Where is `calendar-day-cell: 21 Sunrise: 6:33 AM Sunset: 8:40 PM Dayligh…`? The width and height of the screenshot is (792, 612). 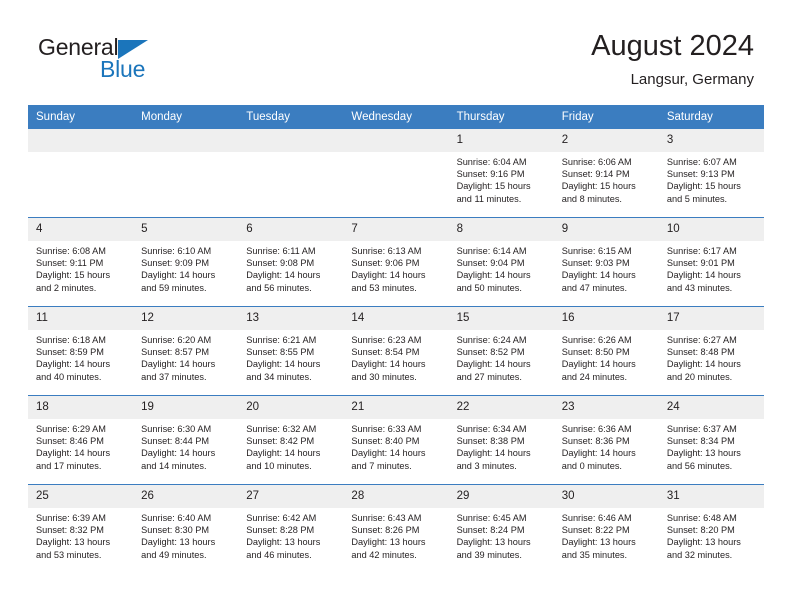 calendar-day-cell: 21 Sunrise: 6:33 AM Sunset: 8:40 PM Dayligh… is located at coordinates (396, 440).